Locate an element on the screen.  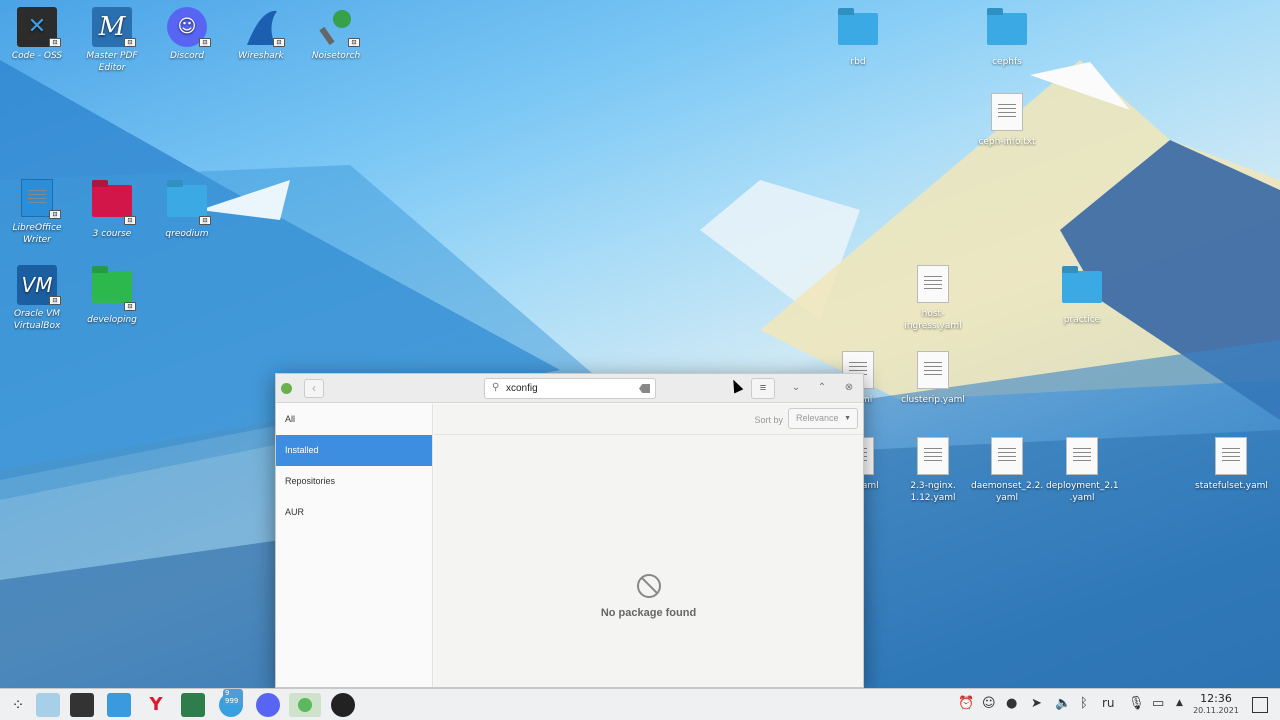
desktop-icon-practice: practice is located at coordinates (1082, 295).